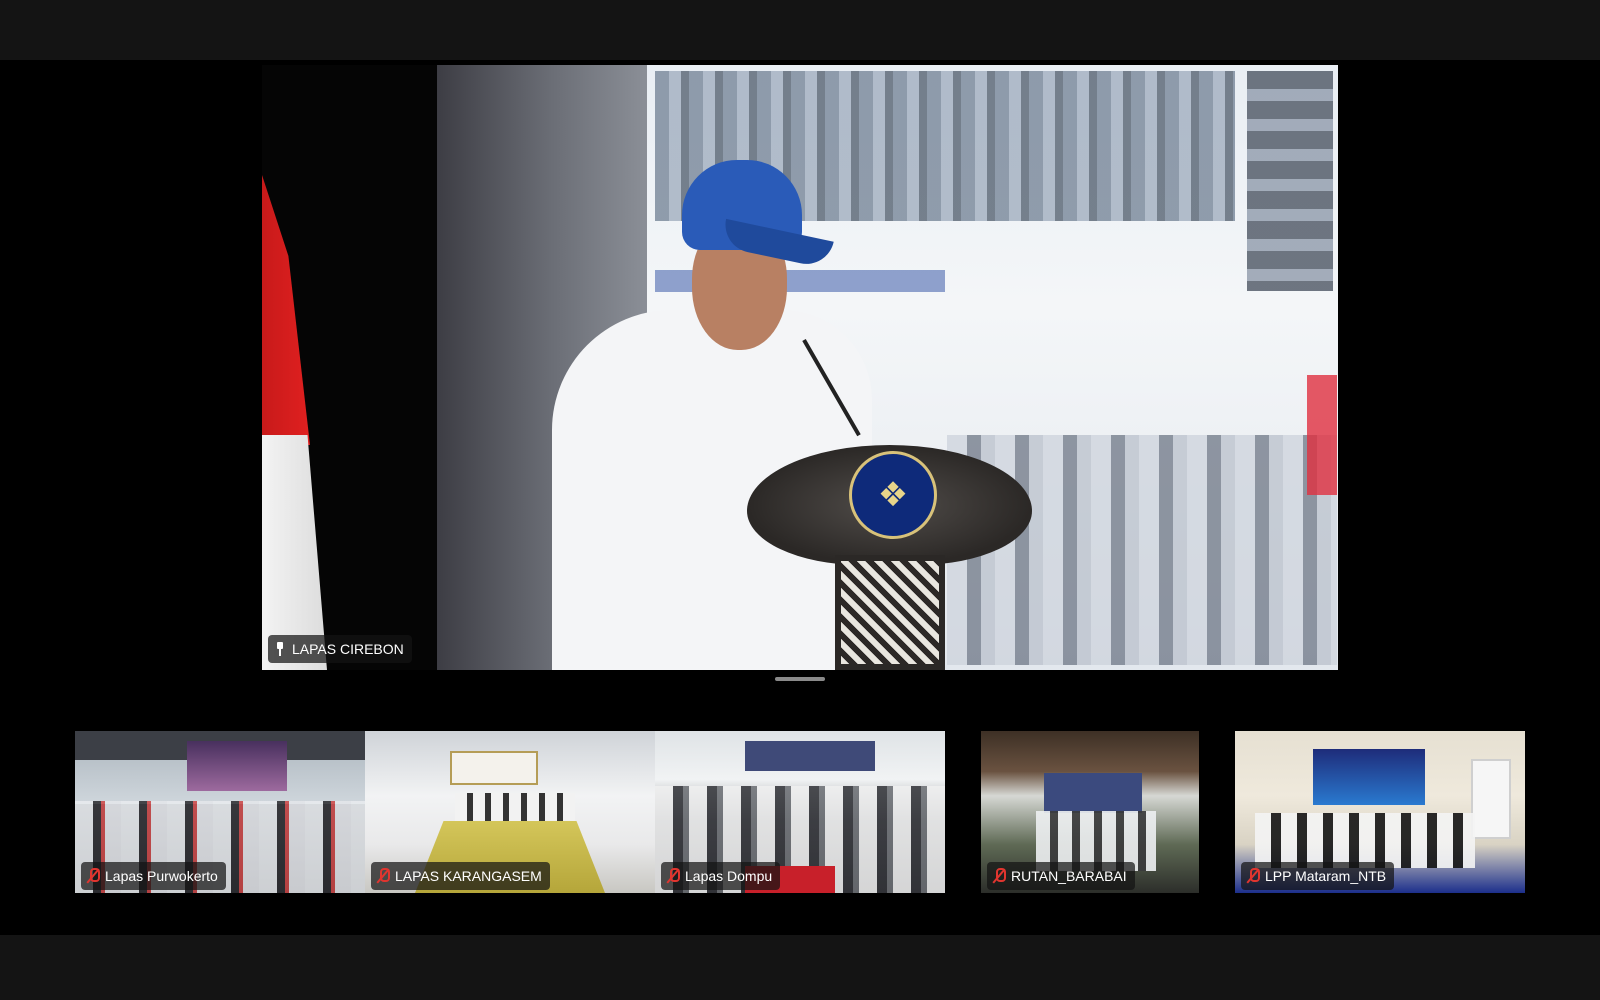 This screenshot has height=1000, width=1600. I want to click on participant-thumbnail: RUTAN_BARABAI, so click(1090, 812).